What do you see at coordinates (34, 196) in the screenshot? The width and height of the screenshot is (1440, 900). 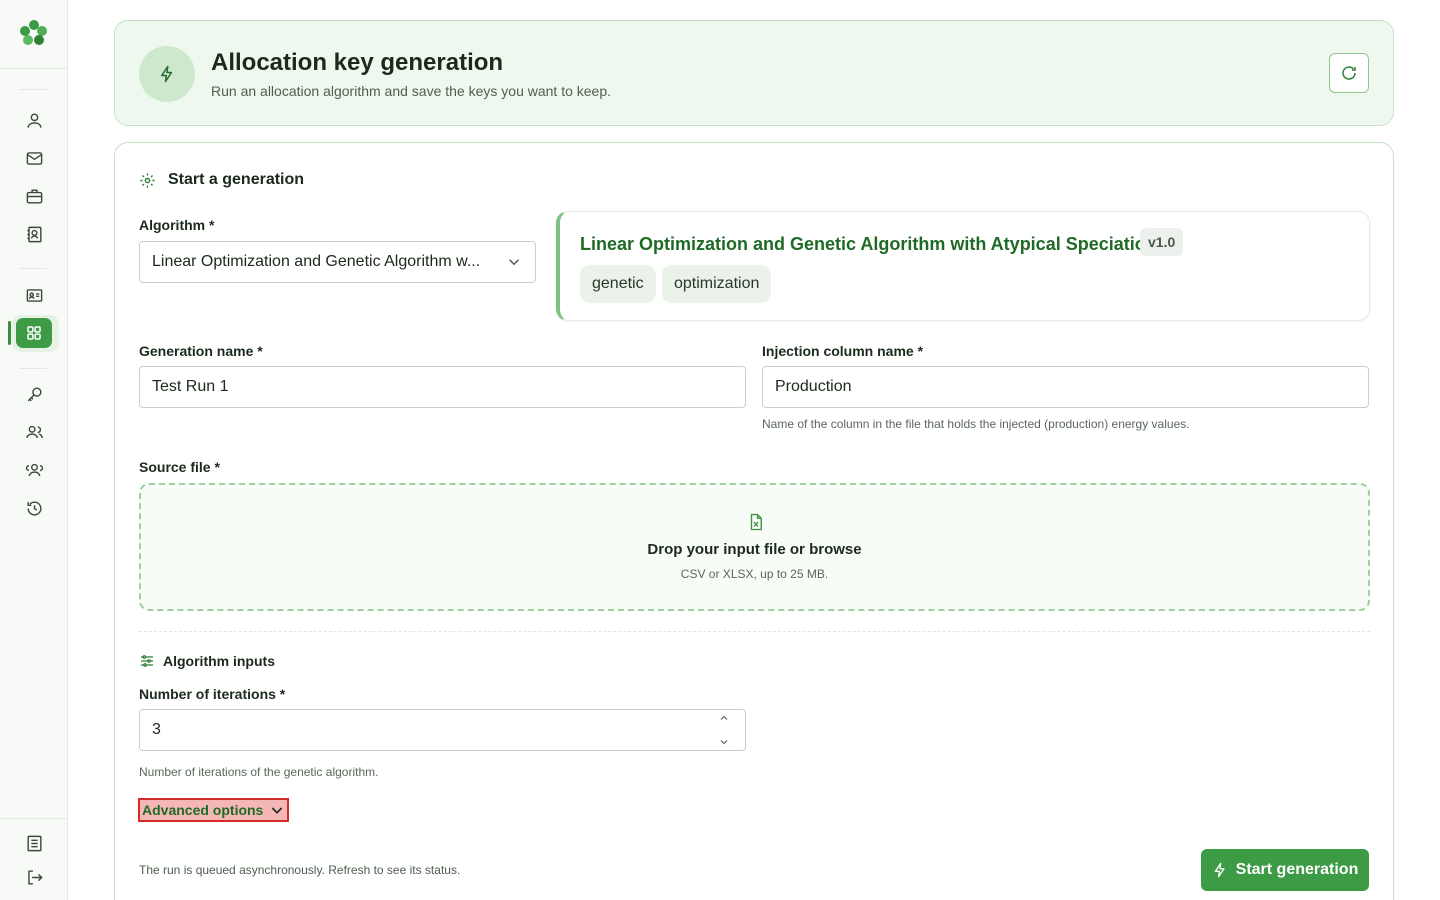 I see `briefcase-icon` at bounding box center [34, 196].